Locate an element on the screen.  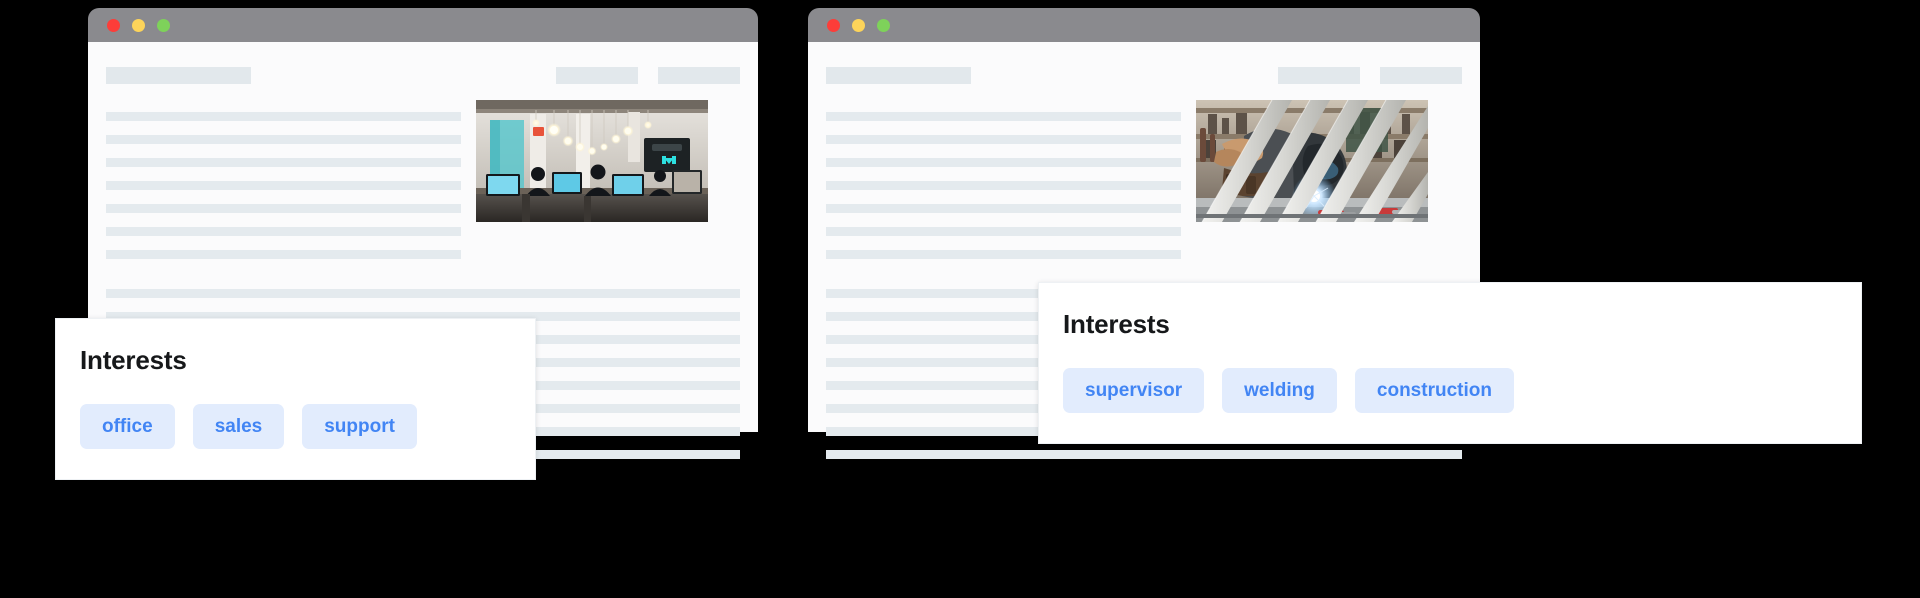
tag-support: support is located at coordinates (359, 426).